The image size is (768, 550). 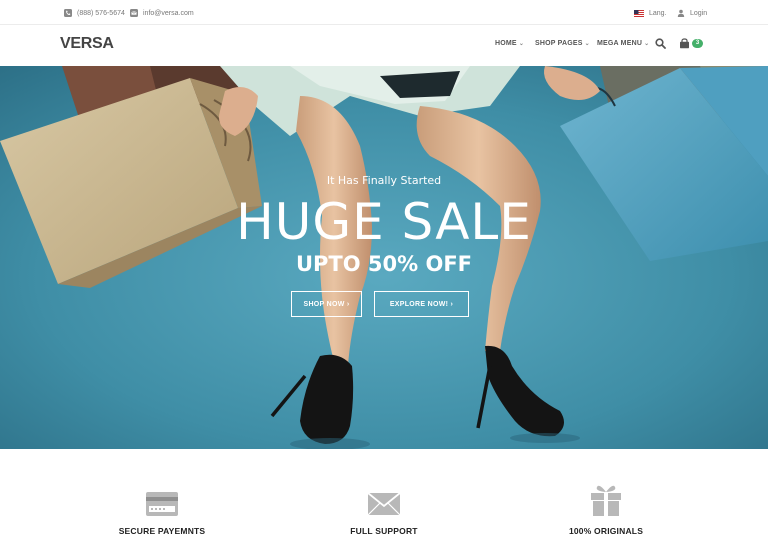 I want to click on email-address: info@versa.com, so click(x=168, y=13).